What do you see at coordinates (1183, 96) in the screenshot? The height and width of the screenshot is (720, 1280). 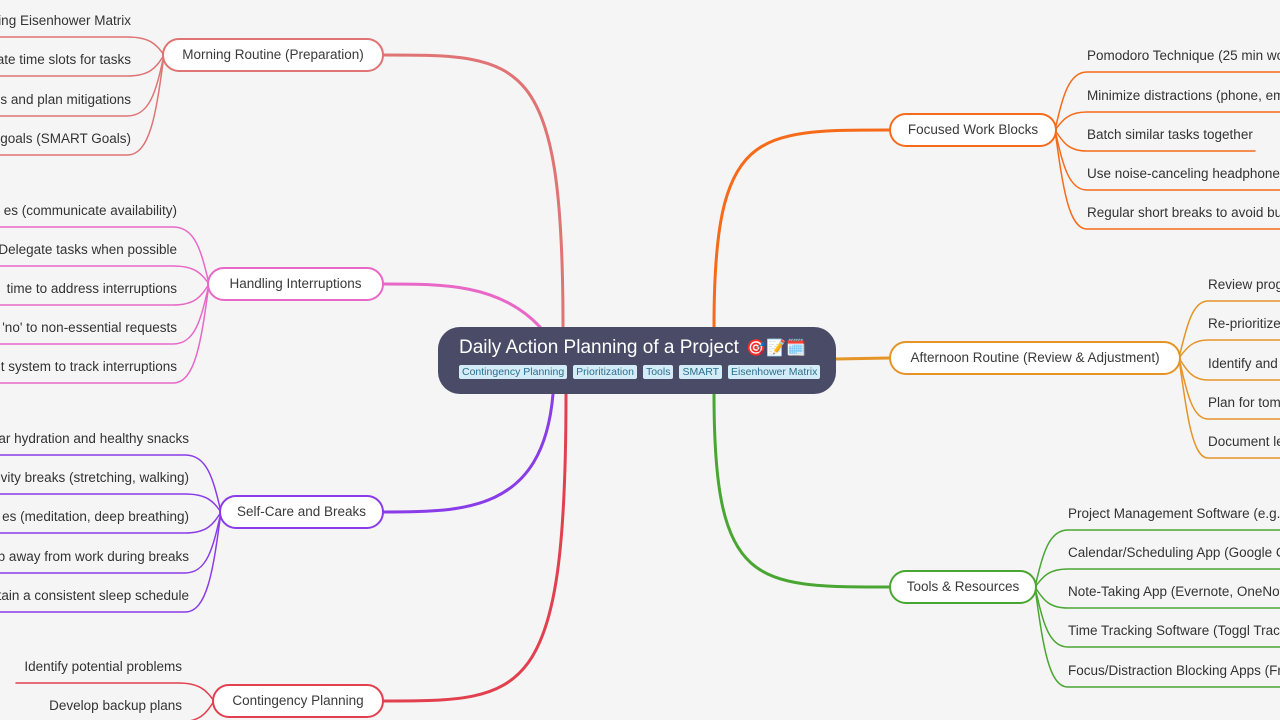 I see `leaf-focused-1: Minimize distractions (phone, em` at bounding box center [1183, 96].